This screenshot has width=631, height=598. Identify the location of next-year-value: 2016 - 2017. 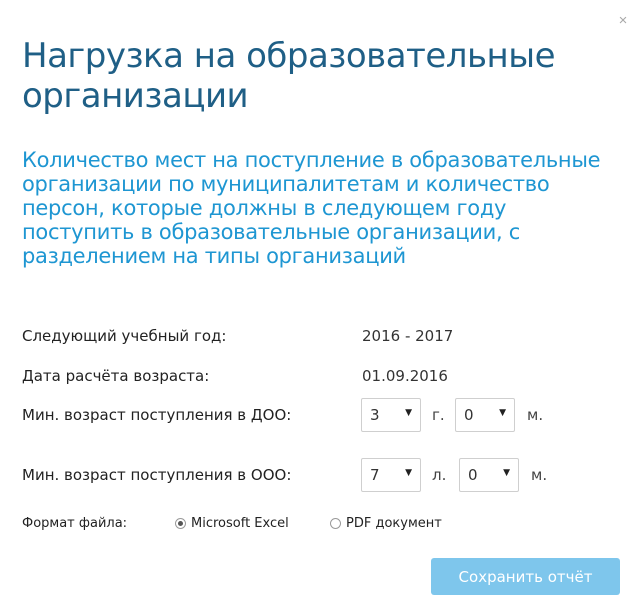
(408, 336).